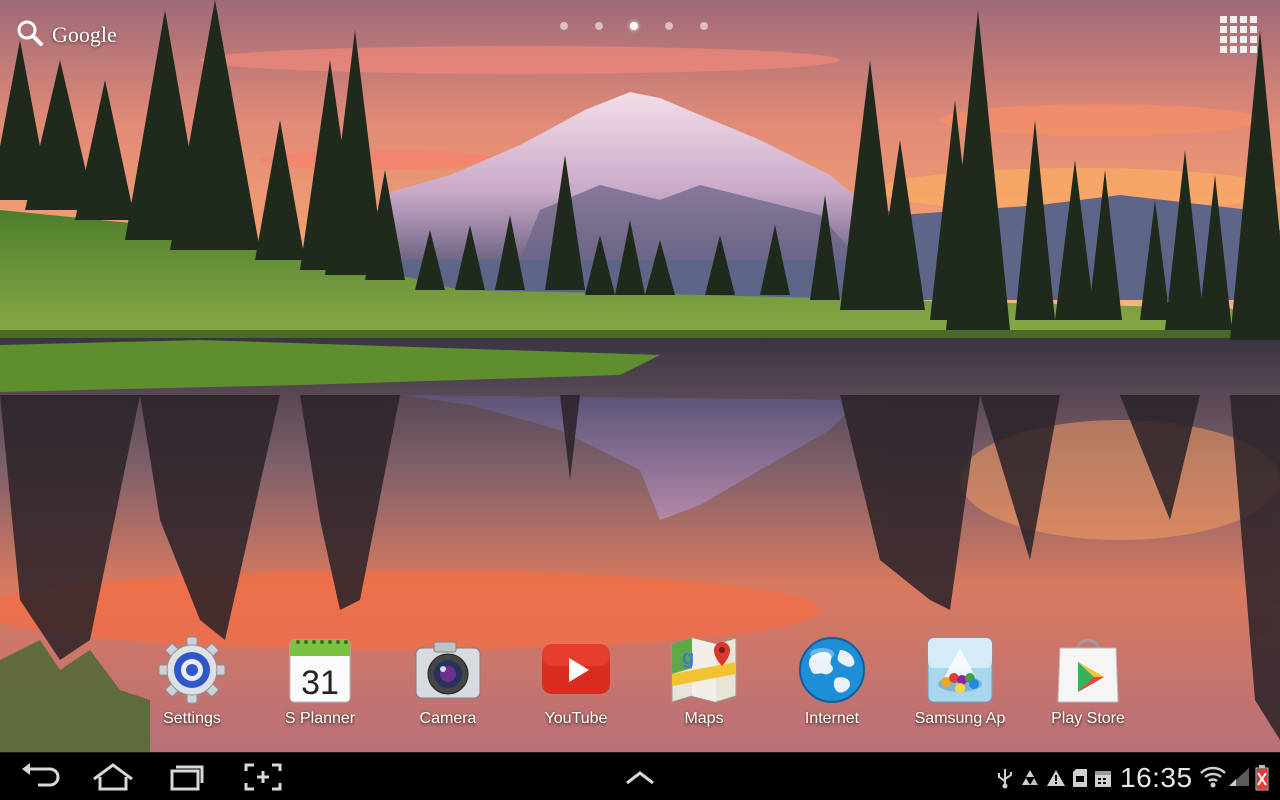 The height and width of the screenshot is (800, 1280). What do you see at coordinates (704, 718) in the screenshot?
I see `app-label: Maps` at bounding box center [704, 718].